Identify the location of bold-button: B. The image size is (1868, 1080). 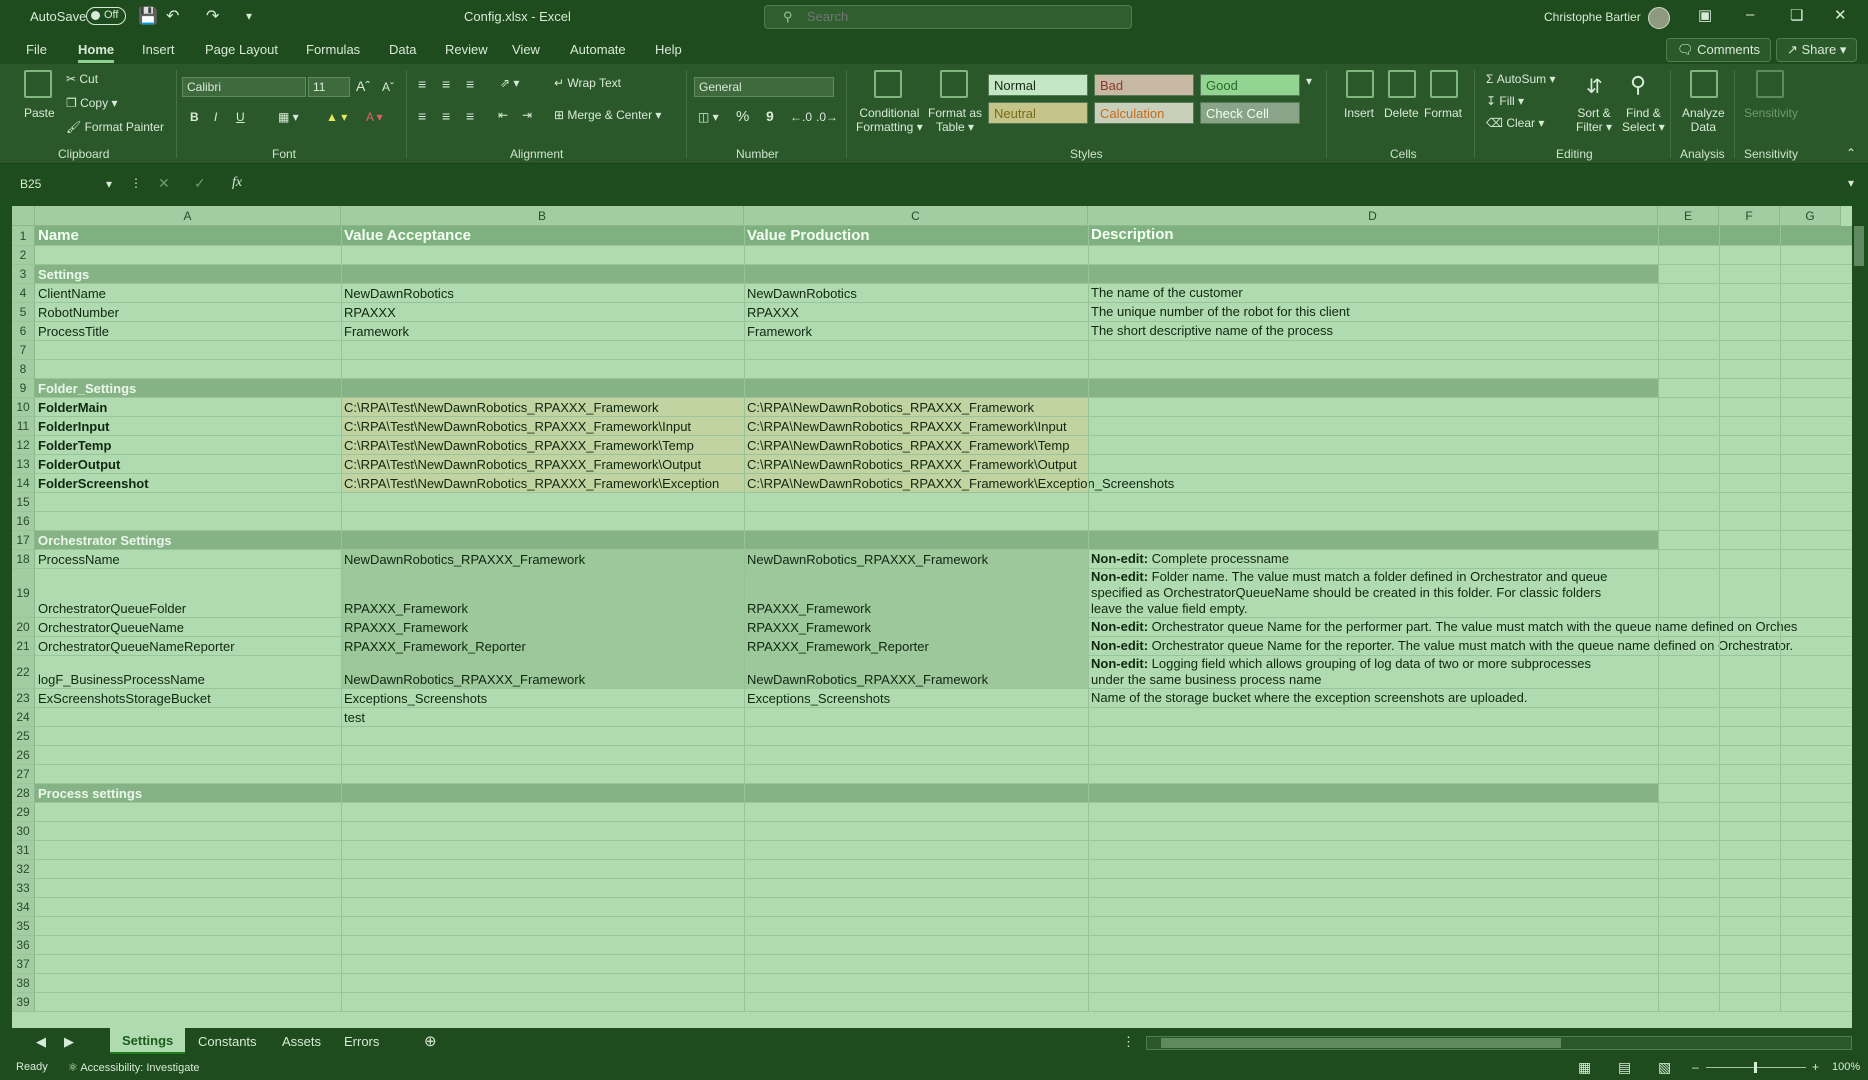
(194, 117).